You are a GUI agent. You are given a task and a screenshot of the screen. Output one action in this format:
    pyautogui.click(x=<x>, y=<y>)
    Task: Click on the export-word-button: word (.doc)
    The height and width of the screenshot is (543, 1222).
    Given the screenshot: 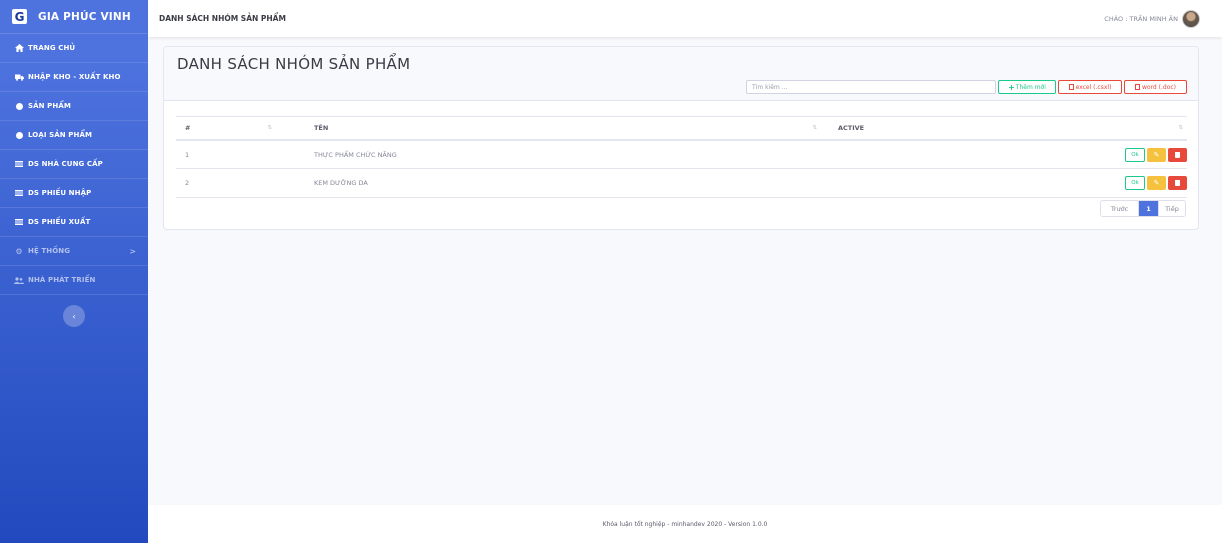 What is the action you would take?
    pyautogui.click(x=1155, y=87)
    